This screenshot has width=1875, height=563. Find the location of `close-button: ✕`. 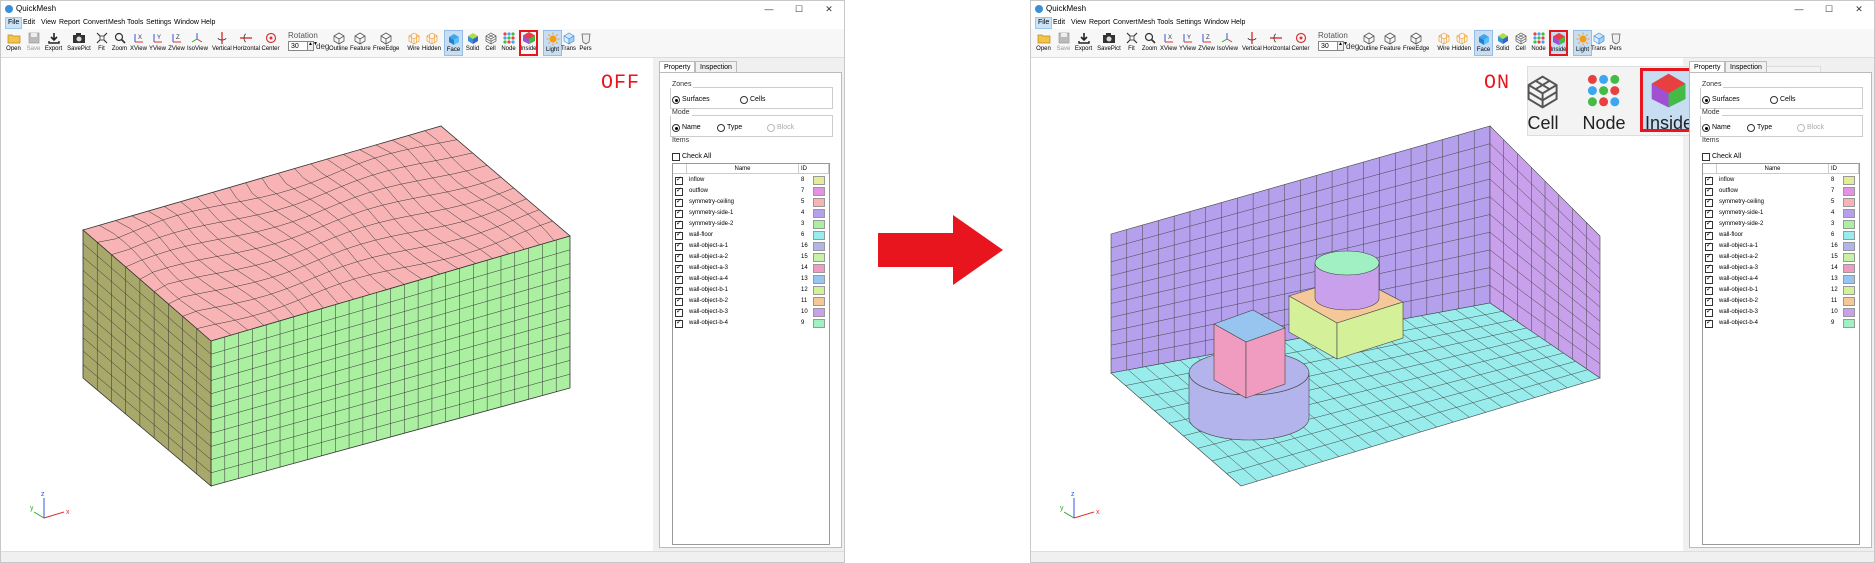

close-button: ✕ is located at coordinates (1859, 9).